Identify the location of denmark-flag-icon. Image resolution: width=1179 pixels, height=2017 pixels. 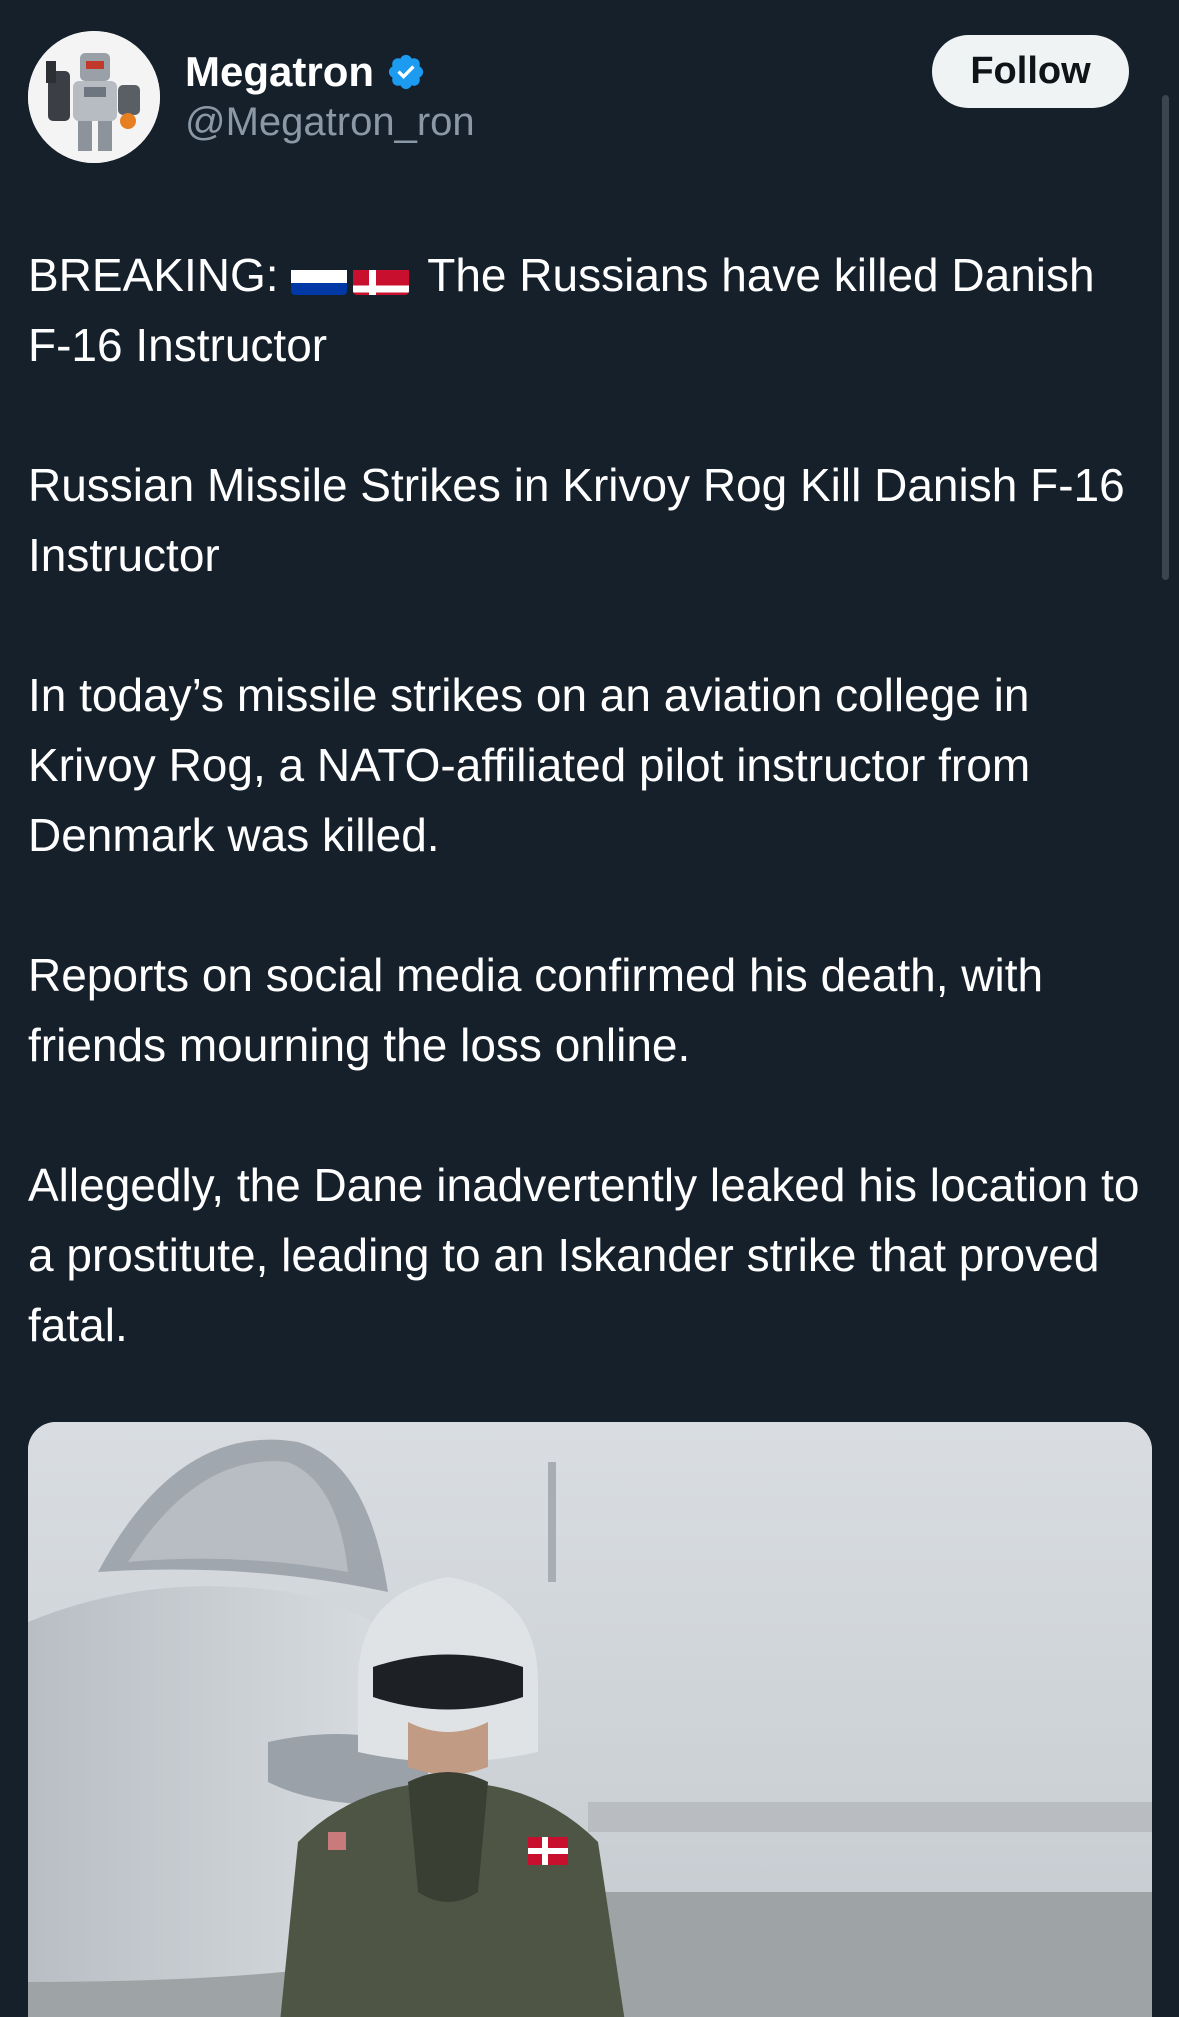
(381, 276).